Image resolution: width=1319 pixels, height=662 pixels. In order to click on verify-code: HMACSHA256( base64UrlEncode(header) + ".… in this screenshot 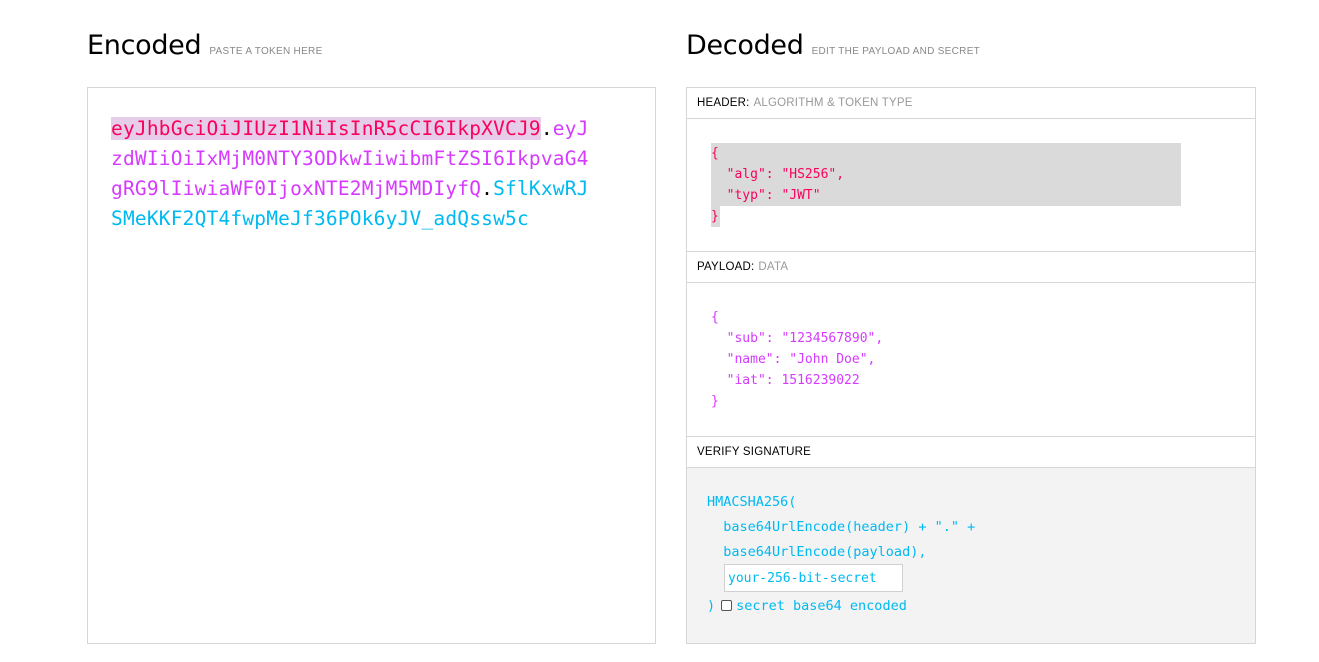, I will do `click(841, 527)`.